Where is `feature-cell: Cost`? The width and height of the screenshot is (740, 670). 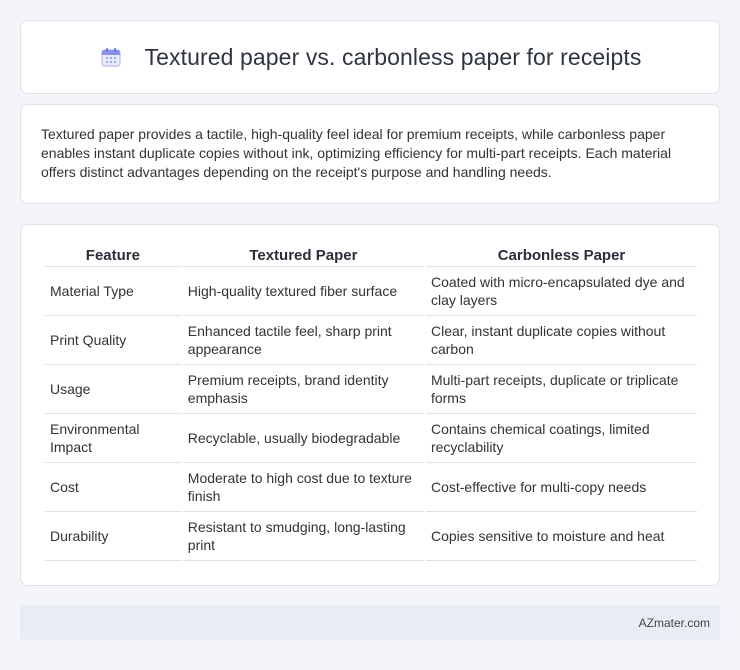 feature-cell: Cost is located at coordinates (113, 487).